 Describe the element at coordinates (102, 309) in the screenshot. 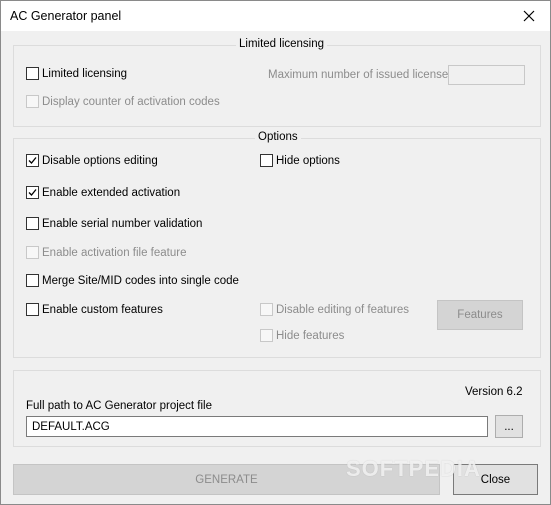

I see `enable-custom-features-label: Enable custom features` at that location.